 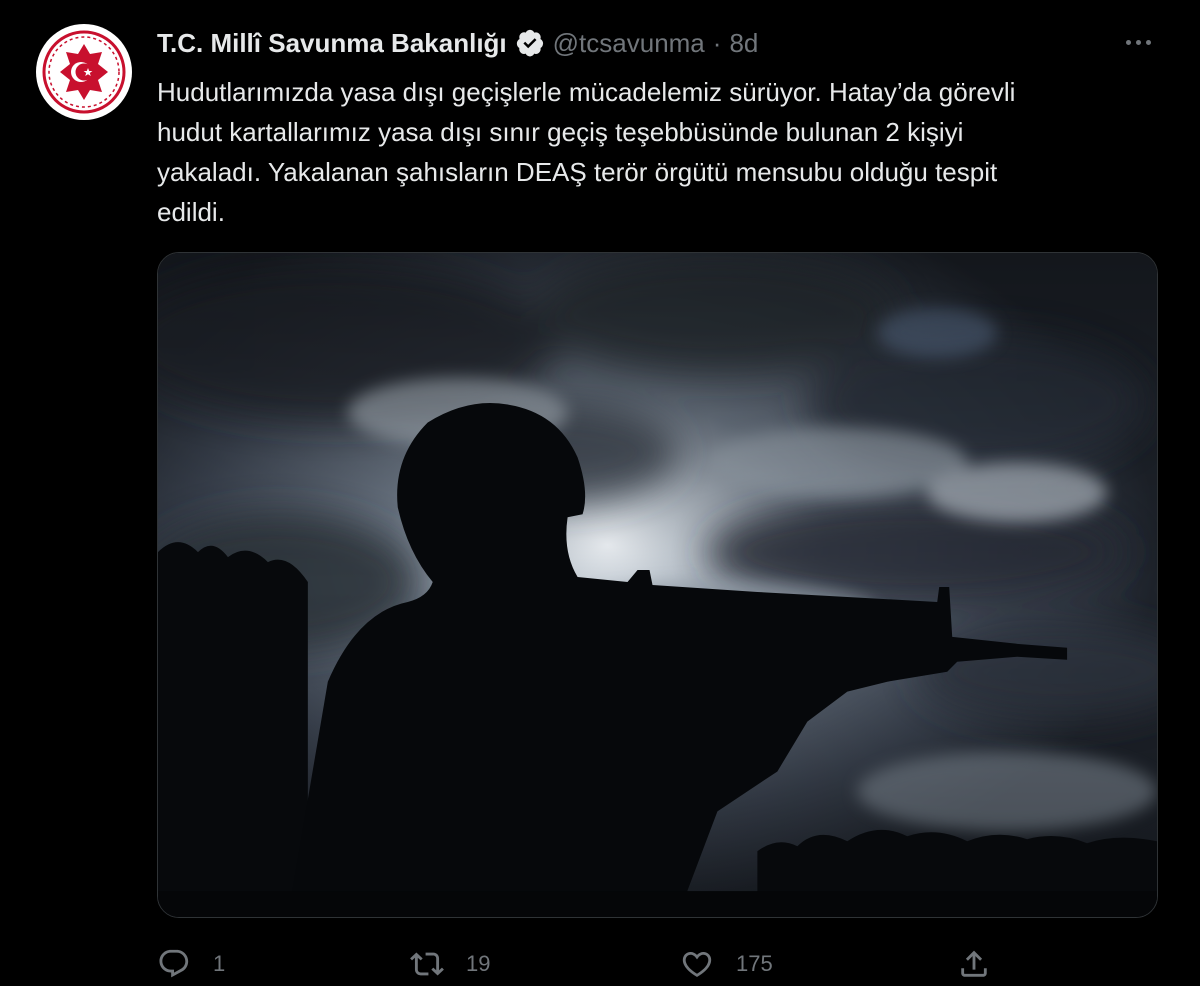 I want to click on like-count: 175, so click(x=754, y=963).